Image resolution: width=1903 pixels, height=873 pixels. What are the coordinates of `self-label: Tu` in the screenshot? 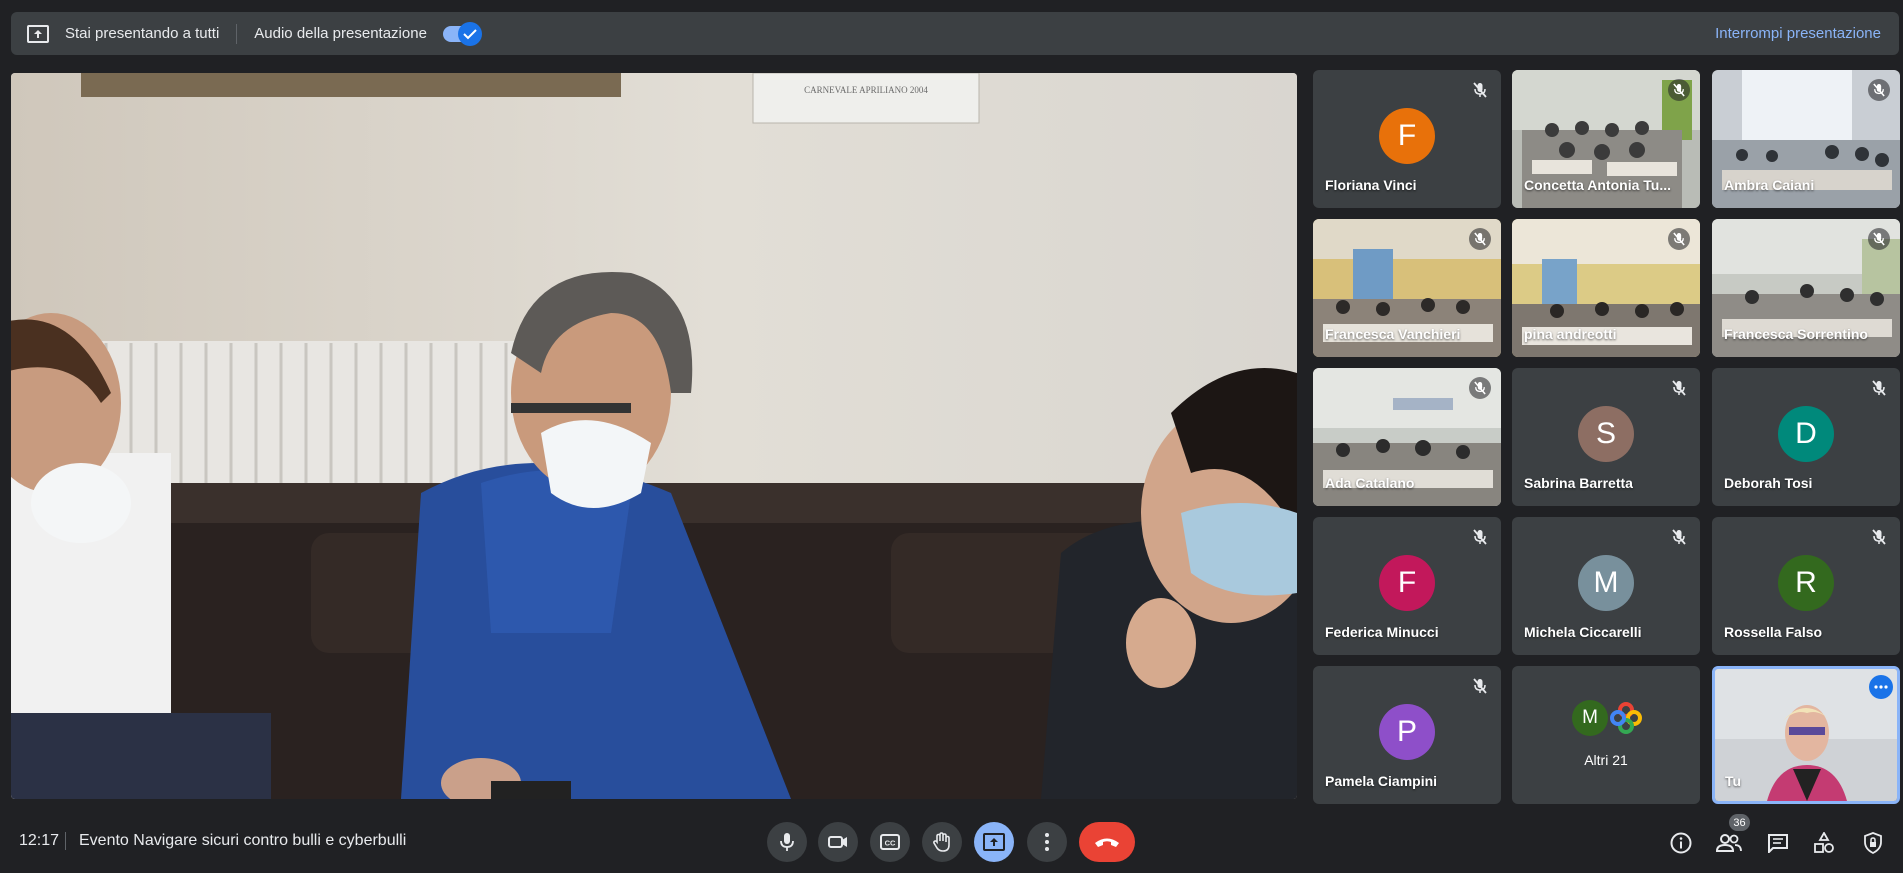 It's located at (1733, 781).